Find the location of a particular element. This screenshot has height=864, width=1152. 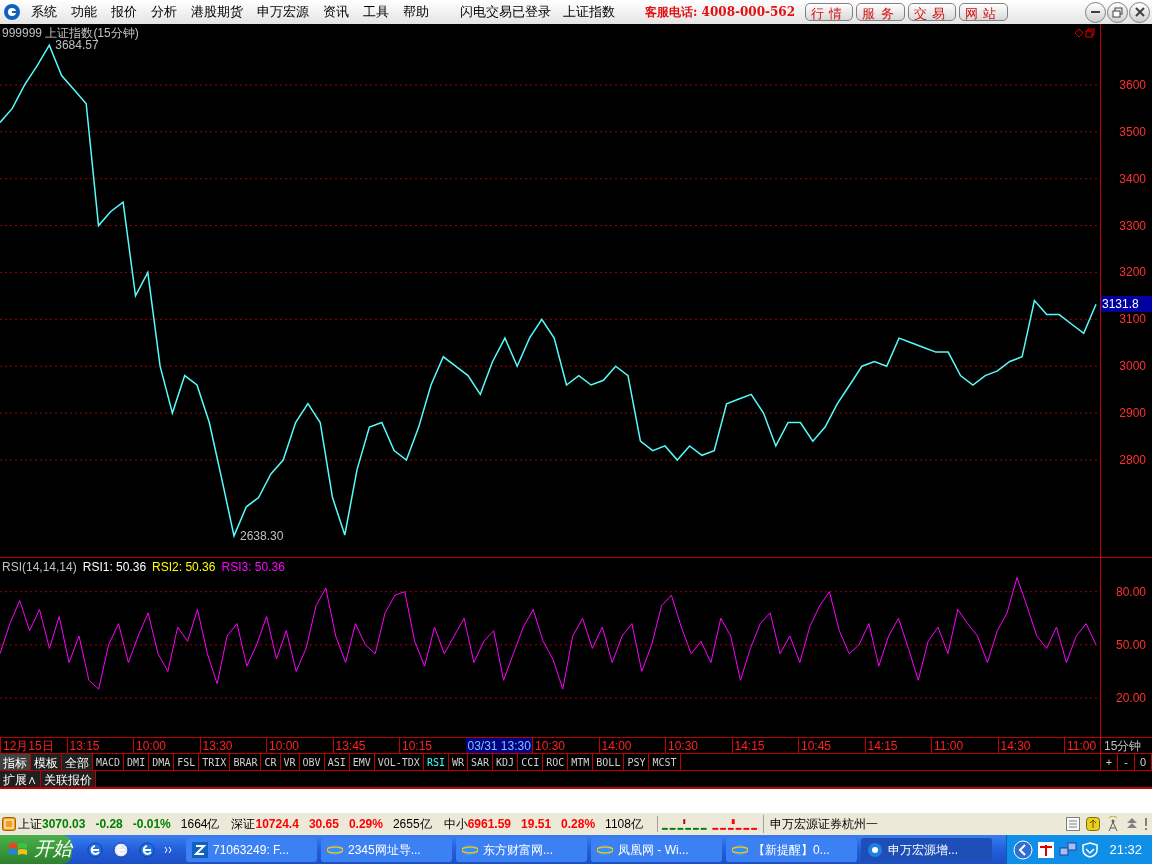

time-axis-label: 14:00 is located at coordinates (631, 745).